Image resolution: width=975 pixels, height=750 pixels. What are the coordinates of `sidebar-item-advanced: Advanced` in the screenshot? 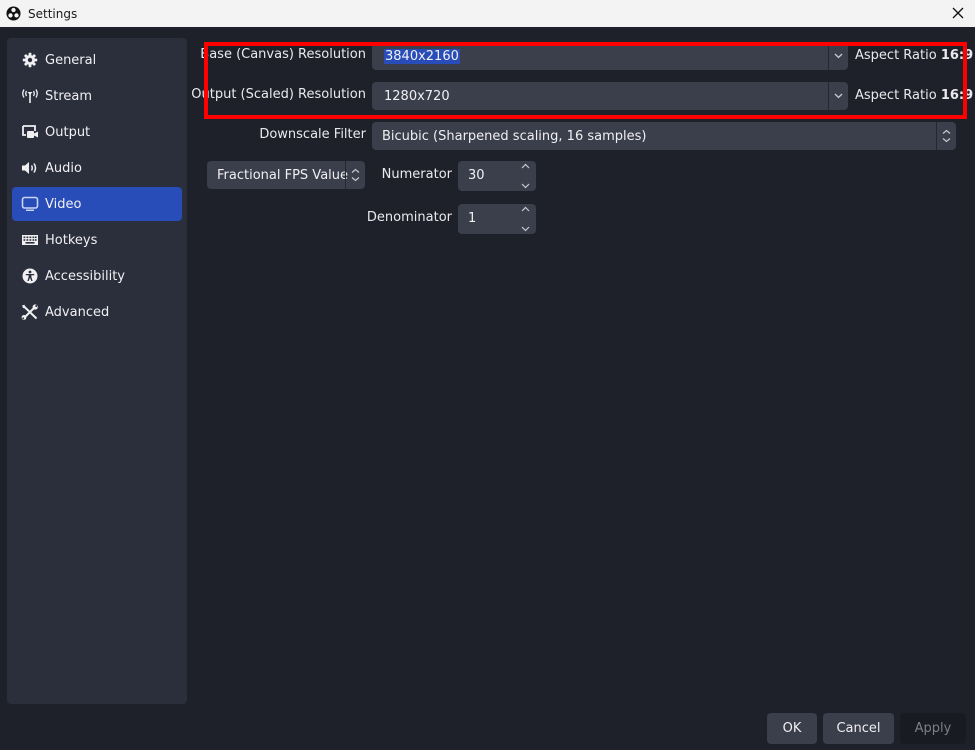 It's located at (97, 312).